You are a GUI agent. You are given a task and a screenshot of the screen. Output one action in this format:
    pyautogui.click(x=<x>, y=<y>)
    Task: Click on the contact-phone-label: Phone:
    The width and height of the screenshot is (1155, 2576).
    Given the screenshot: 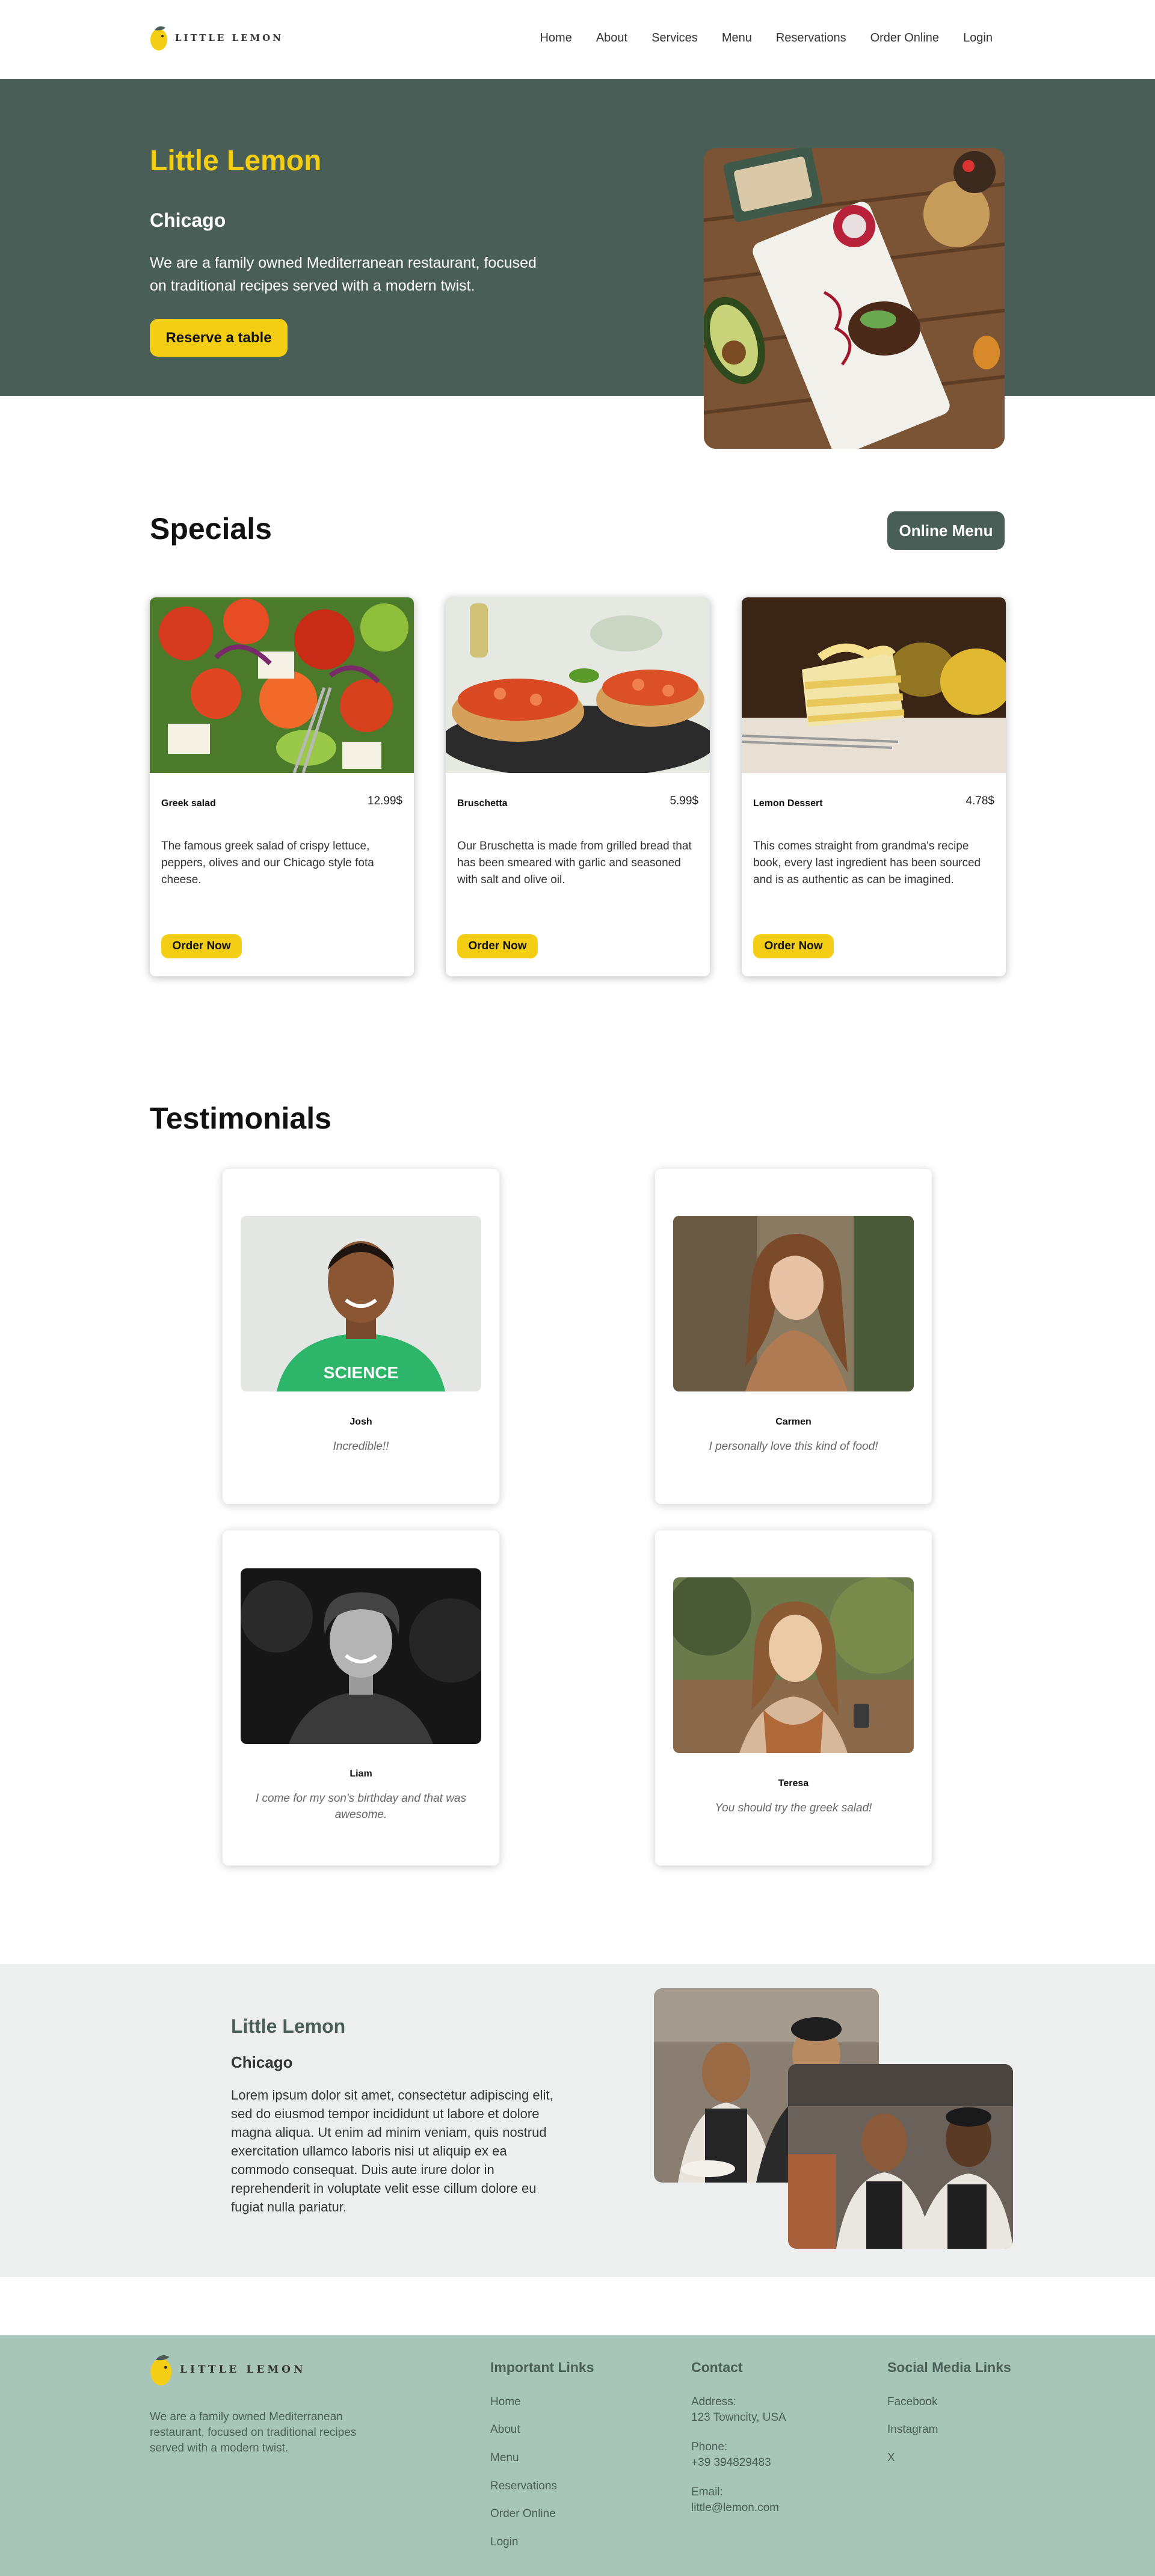 What is the action you would take?
    pyautogui.click(x=710, y=2447)
    